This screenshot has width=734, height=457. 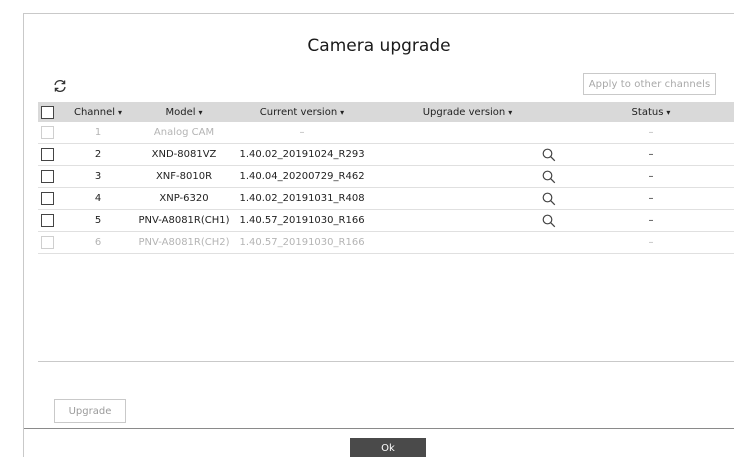 I want to click on header-model: Model ▾, so click(x=184, y=112).